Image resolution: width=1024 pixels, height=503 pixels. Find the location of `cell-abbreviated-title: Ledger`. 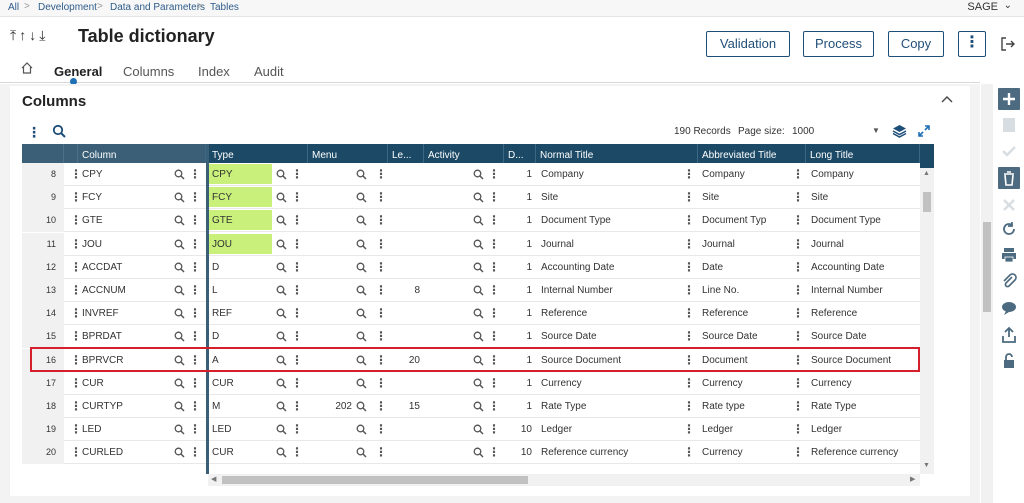

cell-abbreviated-title: Ledger is located at coordinates (747, 429).